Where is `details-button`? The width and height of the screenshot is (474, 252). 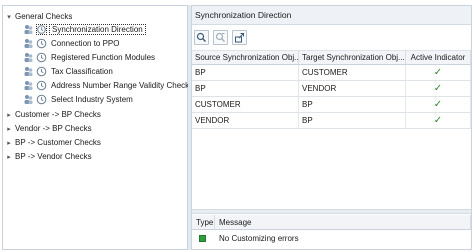 details-button is located at coordinates (201, 37).